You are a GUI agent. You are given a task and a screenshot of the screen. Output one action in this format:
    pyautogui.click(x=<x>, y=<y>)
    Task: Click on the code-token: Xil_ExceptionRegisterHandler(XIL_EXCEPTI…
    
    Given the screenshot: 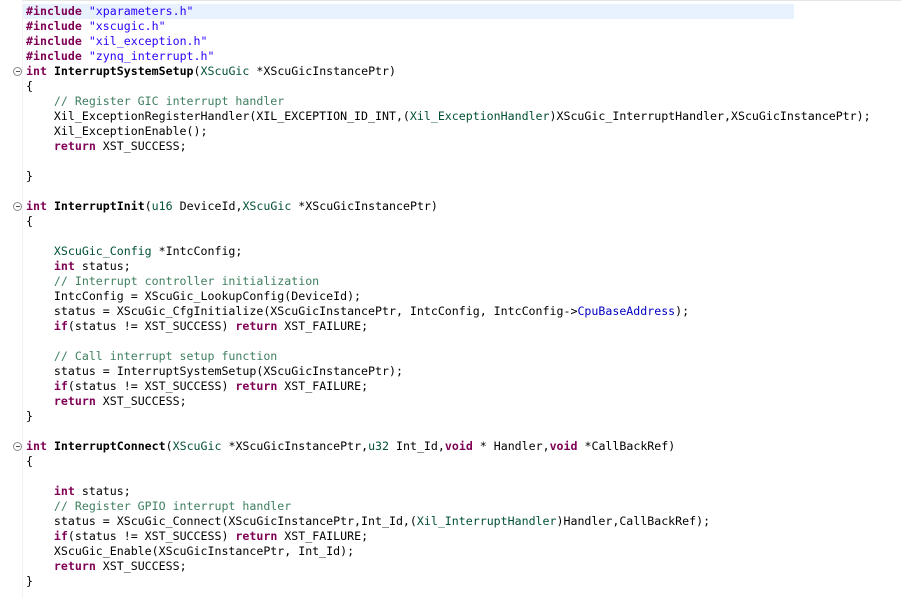 What is the action you would take?
    pyautogui.click(x=218, y=116)
    